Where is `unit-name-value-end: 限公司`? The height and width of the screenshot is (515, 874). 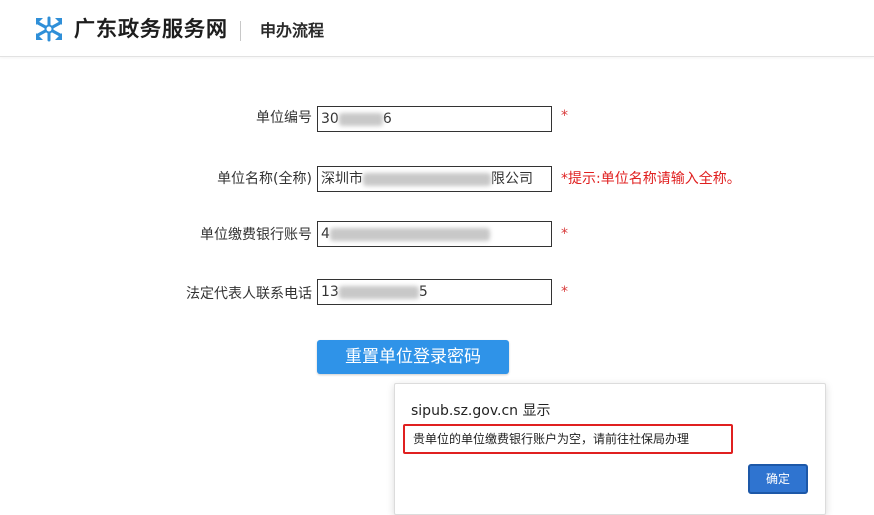 unit-name-value-end: 限公司 is located at coordinates (512, 179).